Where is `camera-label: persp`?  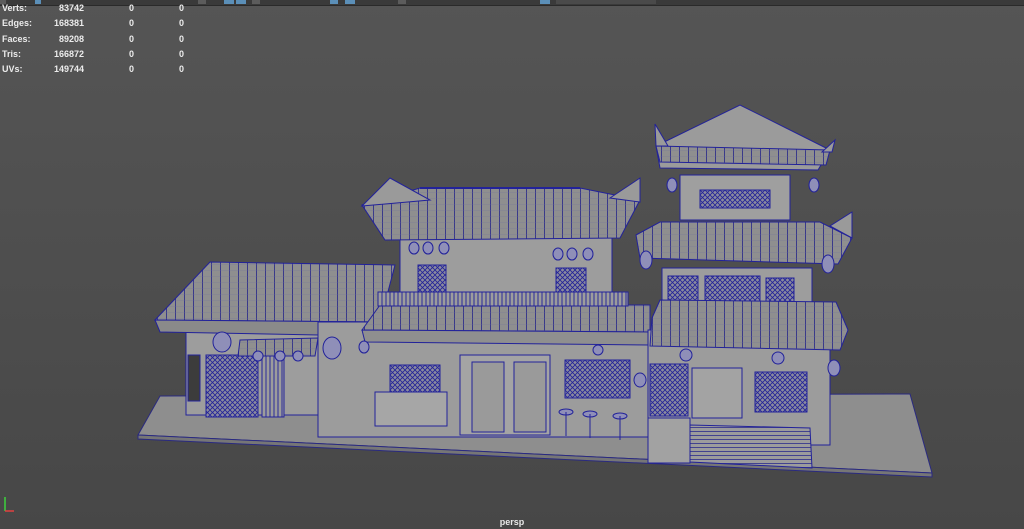
camera-label: persp is located at coordinates (512, 522).